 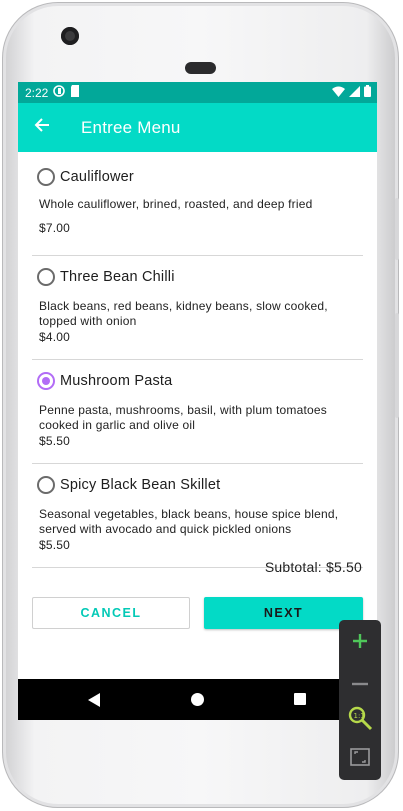 I want to click on signal-icon, so click(x=354, y=92).